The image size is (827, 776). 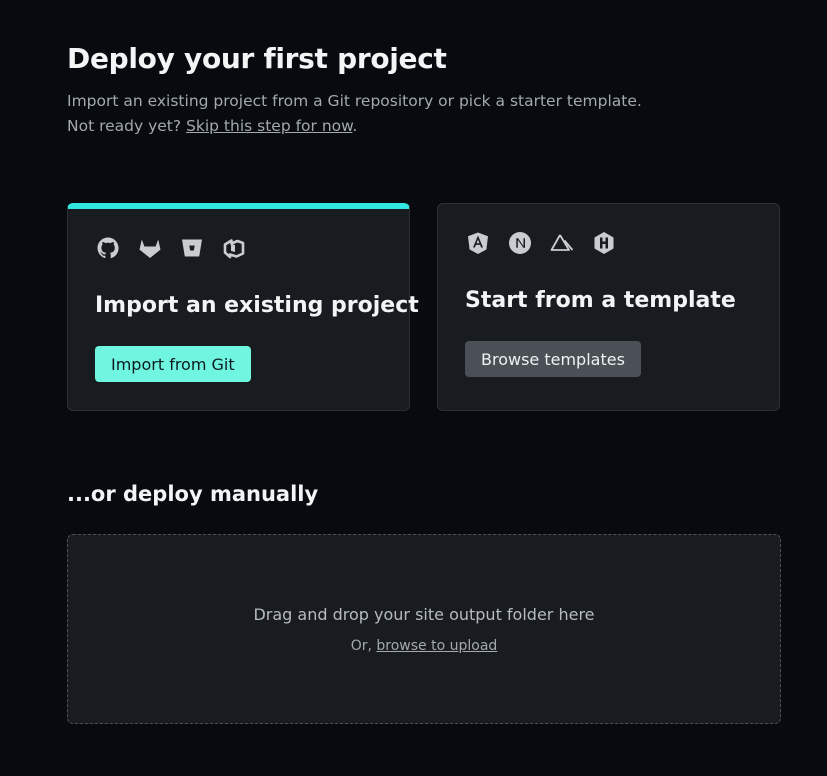 I want to click on browse-templates-button: Browse templates, so click(x=553, y=359).